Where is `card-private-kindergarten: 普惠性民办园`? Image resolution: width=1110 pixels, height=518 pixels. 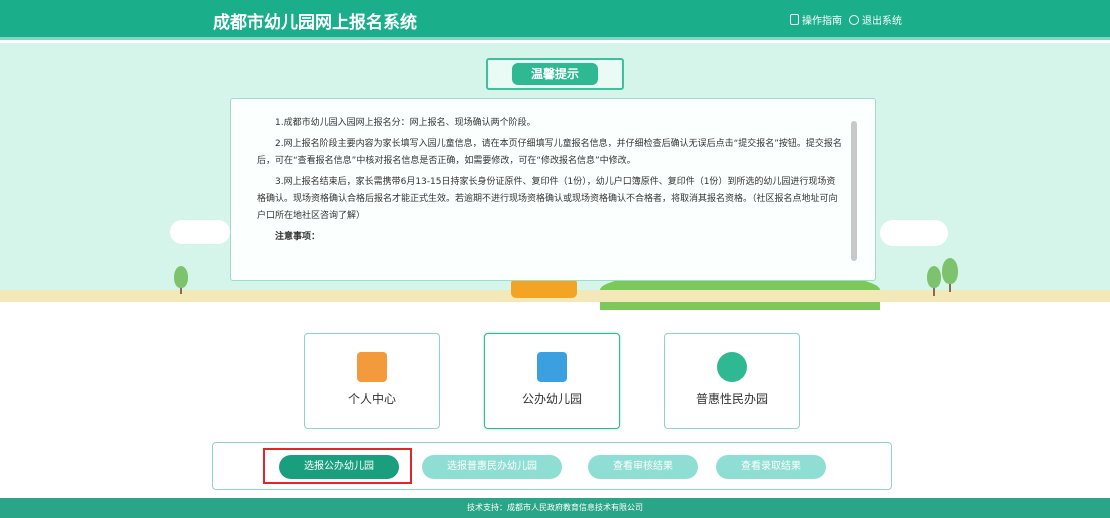
card-private-kindergarten: 普惠性民办园 is located at coordinates (732, 381).